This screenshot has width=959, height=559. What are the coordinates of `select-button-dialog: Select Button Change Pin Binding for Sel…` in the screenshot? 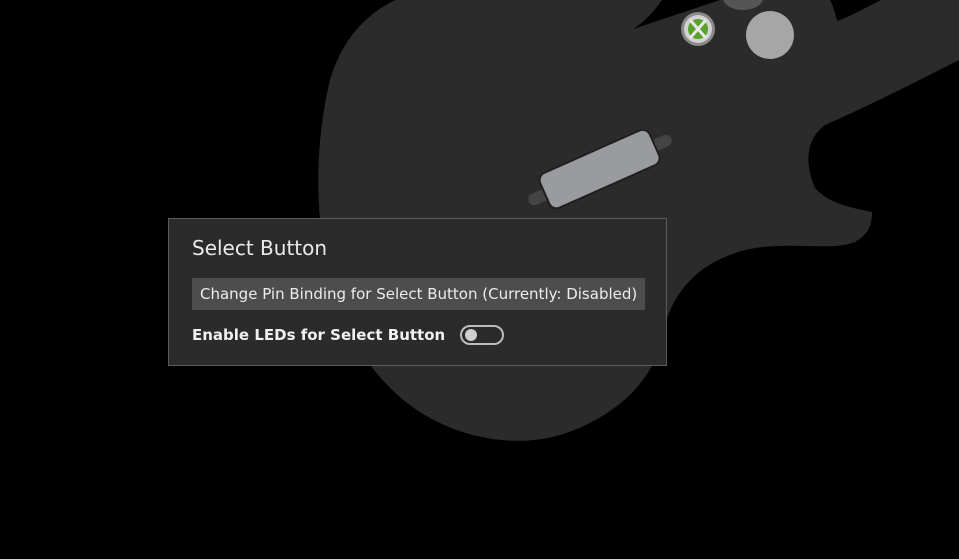 It's located at (417, 292).